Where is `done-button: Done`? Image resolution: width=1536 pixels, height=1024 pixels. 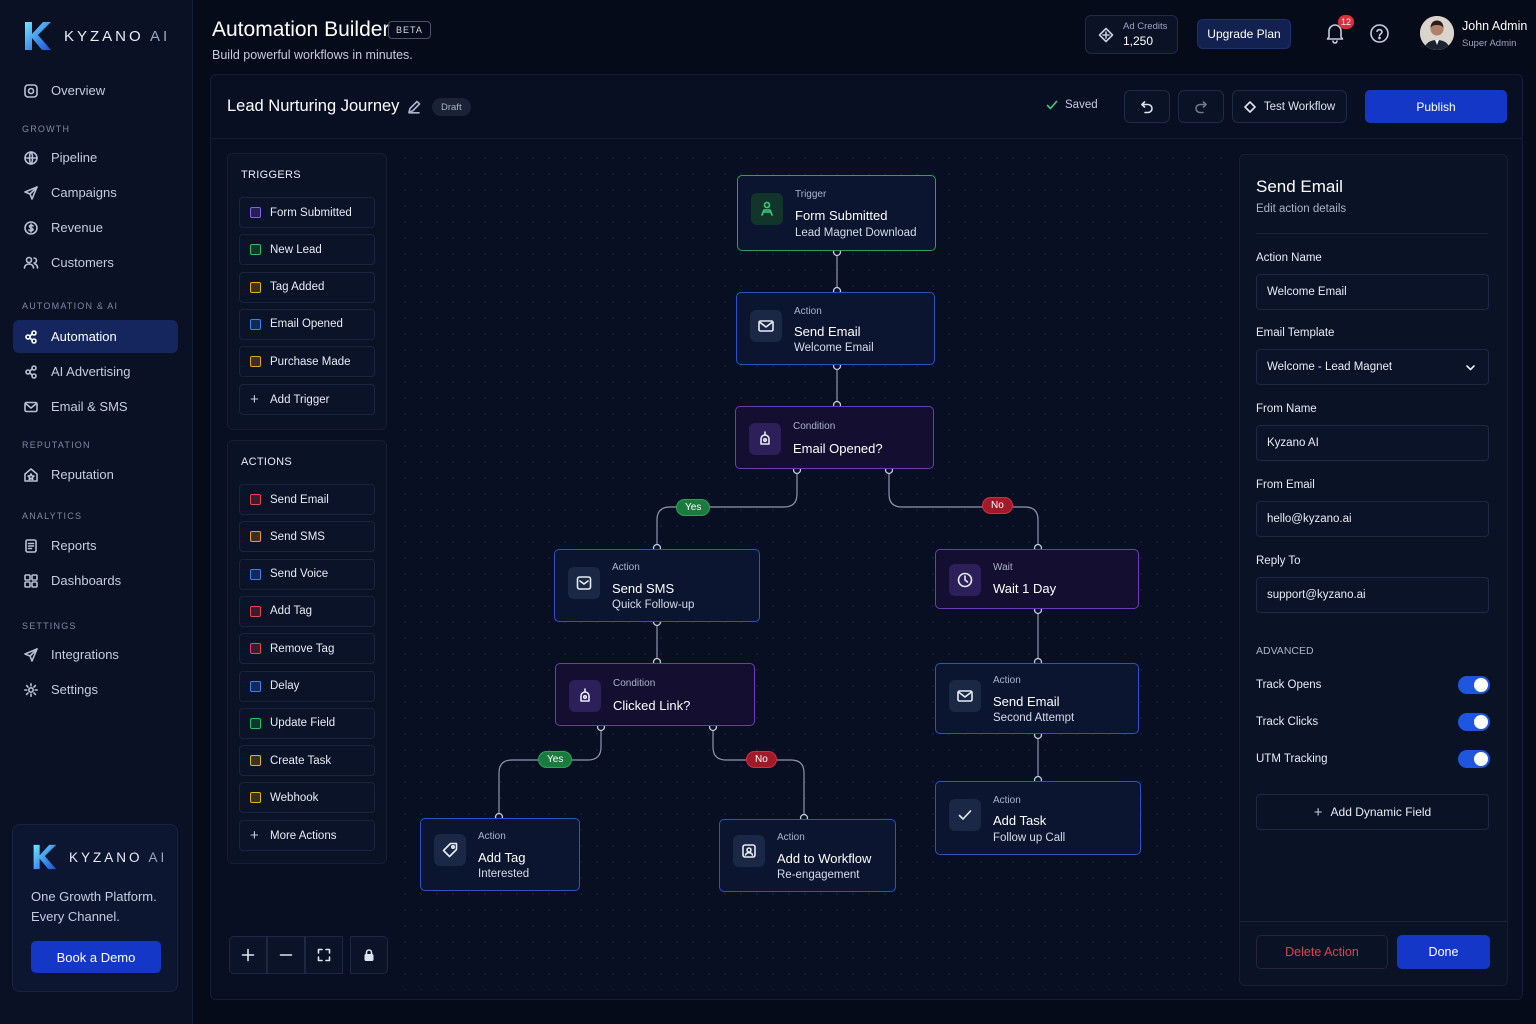 done-button: Done is located at coordinates (1443, 952).